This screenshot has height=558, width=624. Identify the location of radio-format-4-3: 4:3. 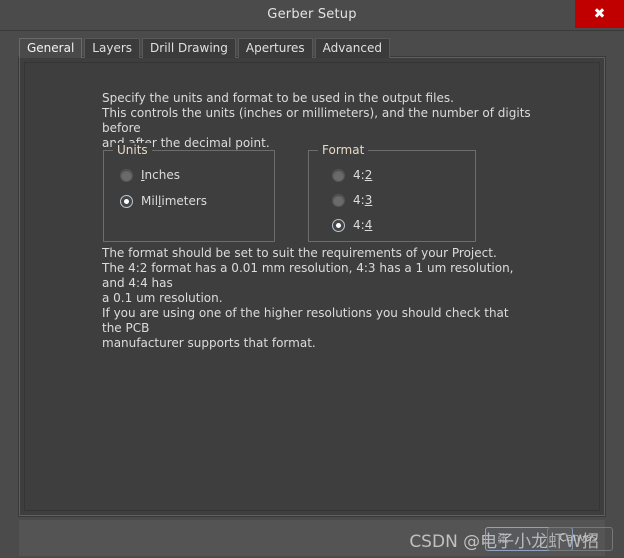
(352, 200).